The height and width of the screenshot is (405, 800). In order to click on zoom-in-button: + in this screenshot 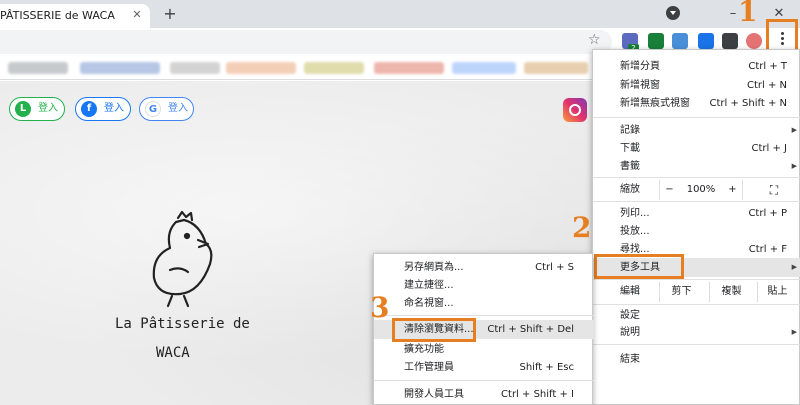, I will do `click(733, 190)`.